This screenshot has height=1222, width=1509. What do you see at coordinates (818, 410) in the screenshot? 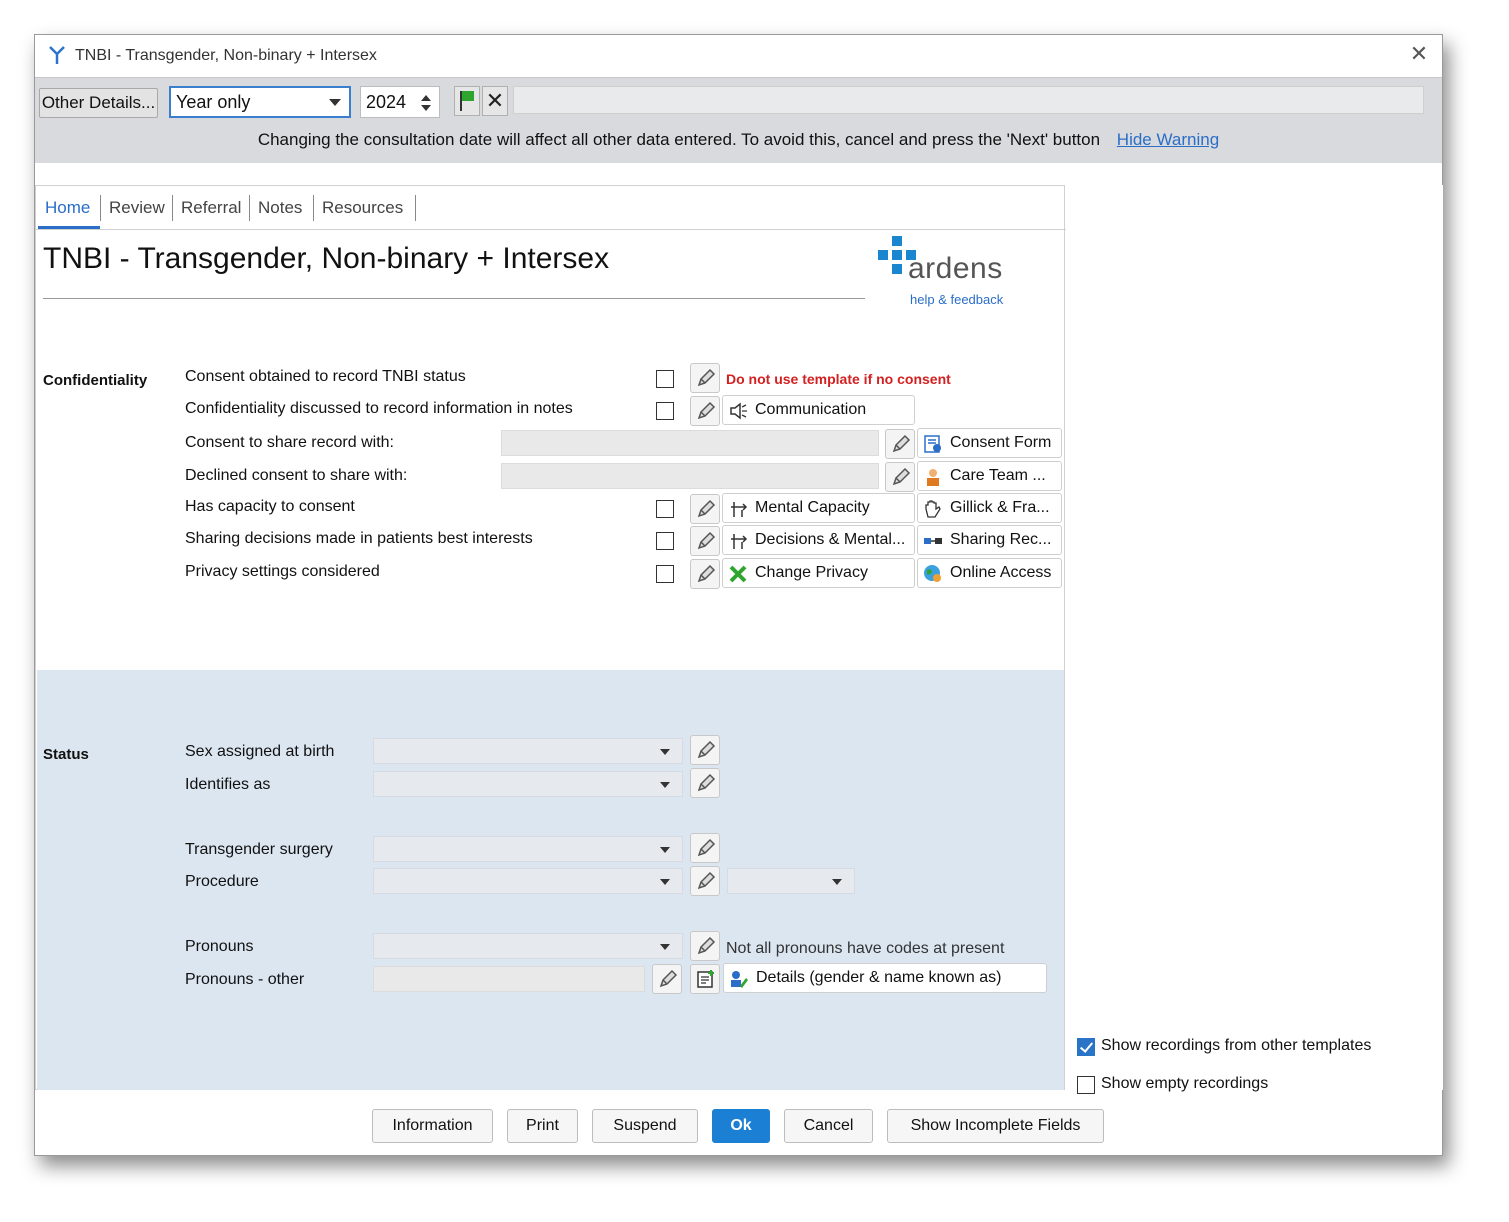
I see `communication-button: Communication` at bounding box center [818, 410].